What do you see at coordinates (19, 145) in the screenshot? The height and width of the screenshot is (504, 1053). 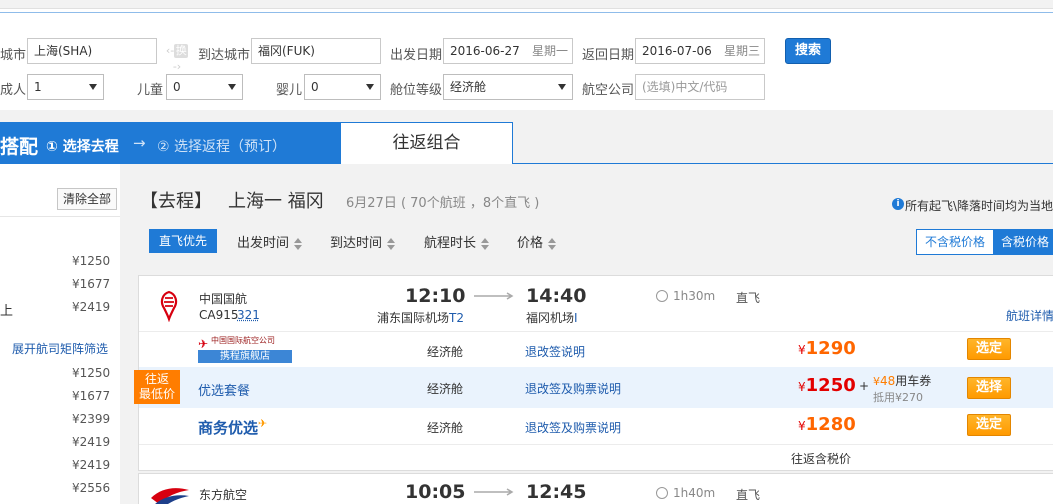 I see `step-bar-title: 搭配` at bounding box center [19, 145].